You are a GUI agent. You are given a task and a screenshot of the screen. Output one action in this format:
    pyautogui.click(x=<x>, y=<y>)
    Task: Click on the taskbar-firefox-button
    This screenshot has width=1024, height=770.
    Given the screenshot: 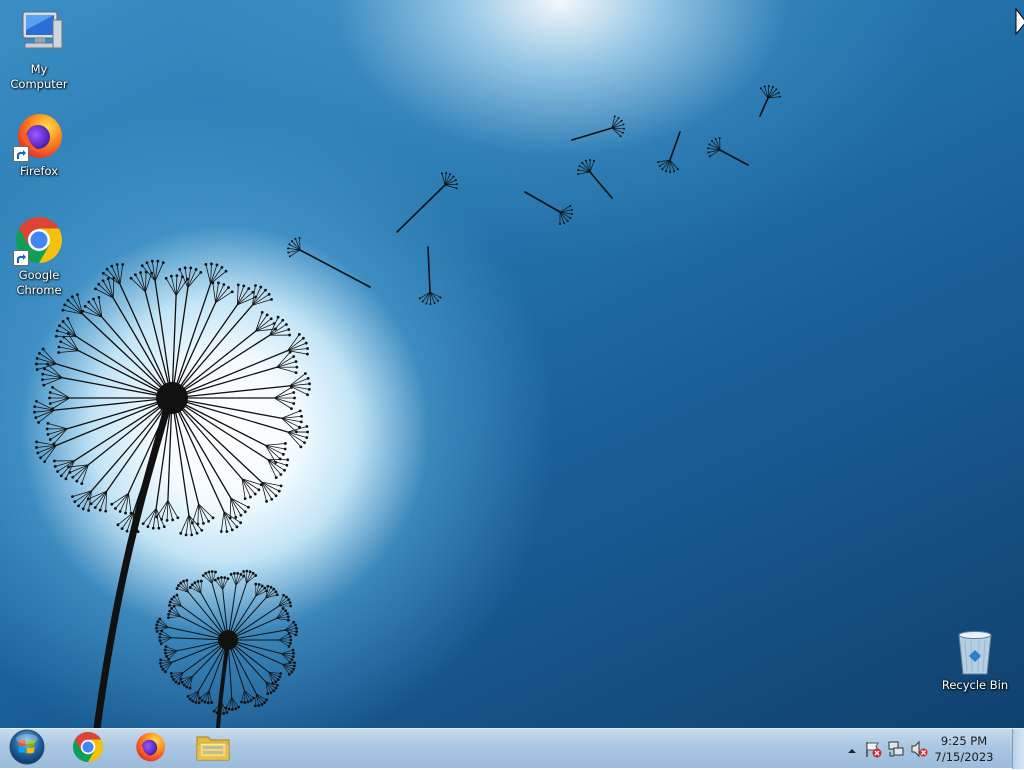 What is the action you would take?
    pyautogui.click(x=150, y=748)
    